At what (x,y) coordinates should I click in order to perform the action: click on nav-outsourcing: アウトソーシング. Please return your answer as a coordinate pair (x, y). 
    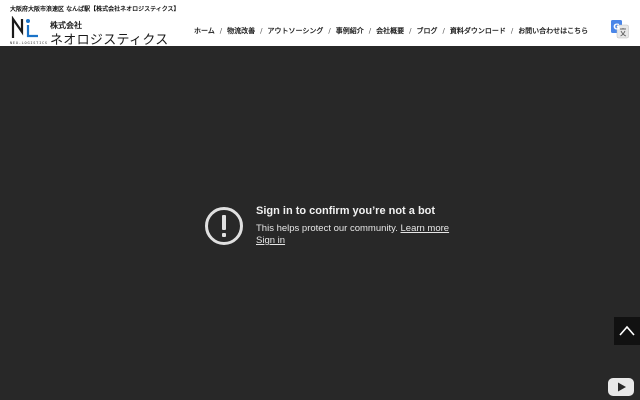
    Looking at the image, I should click on (296, 31).